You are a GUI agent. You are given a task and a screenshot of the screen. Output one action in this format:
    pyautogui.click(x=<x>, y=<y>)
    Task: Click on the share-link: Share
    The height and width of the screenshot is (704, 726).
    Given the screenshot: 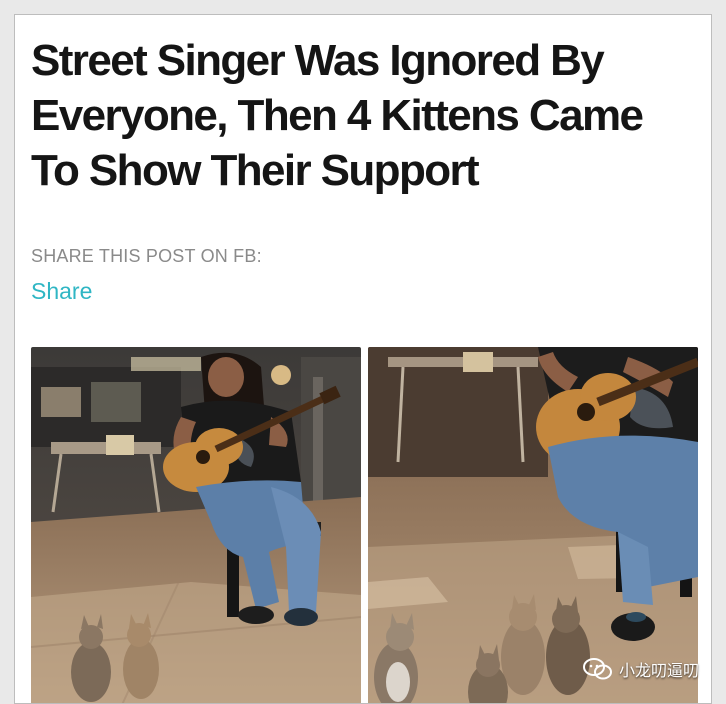 What is the action you would take?
    pyautogui.click(x=61, y=291)
    